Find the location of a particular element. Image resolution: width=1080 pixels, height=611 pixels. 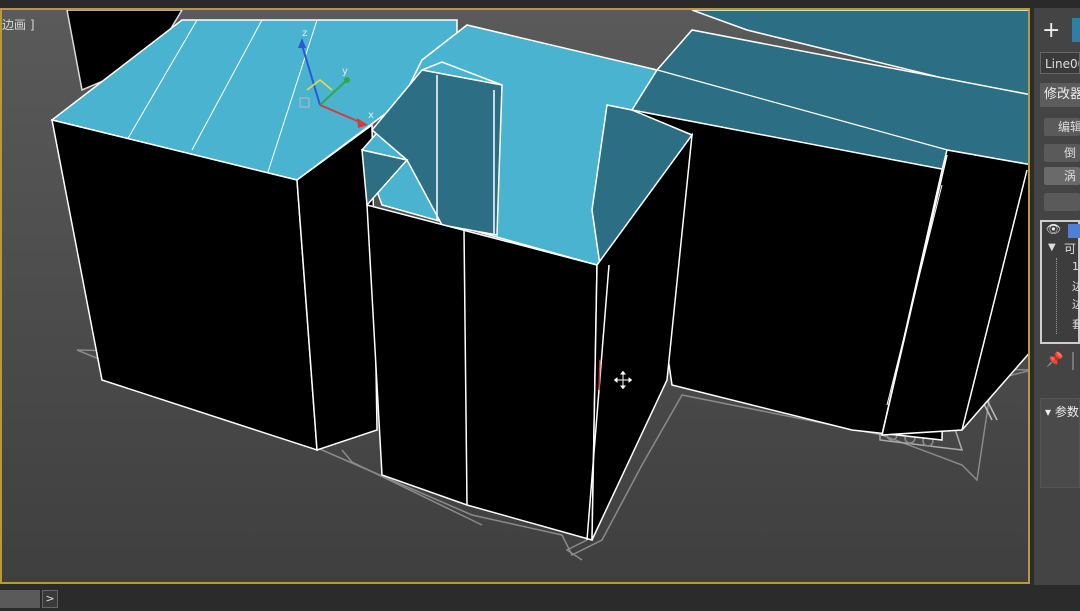

eye-icon: 👁 is located at coordinates (1053, 229).